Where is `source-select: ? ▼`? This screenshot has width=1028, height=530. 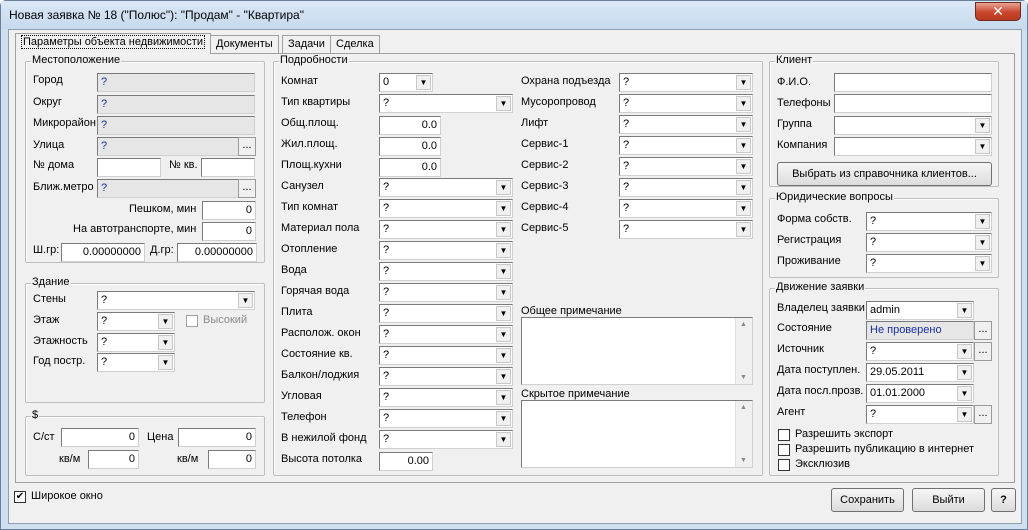
source-select: ? ▼ is located at coordinates (920, 351).